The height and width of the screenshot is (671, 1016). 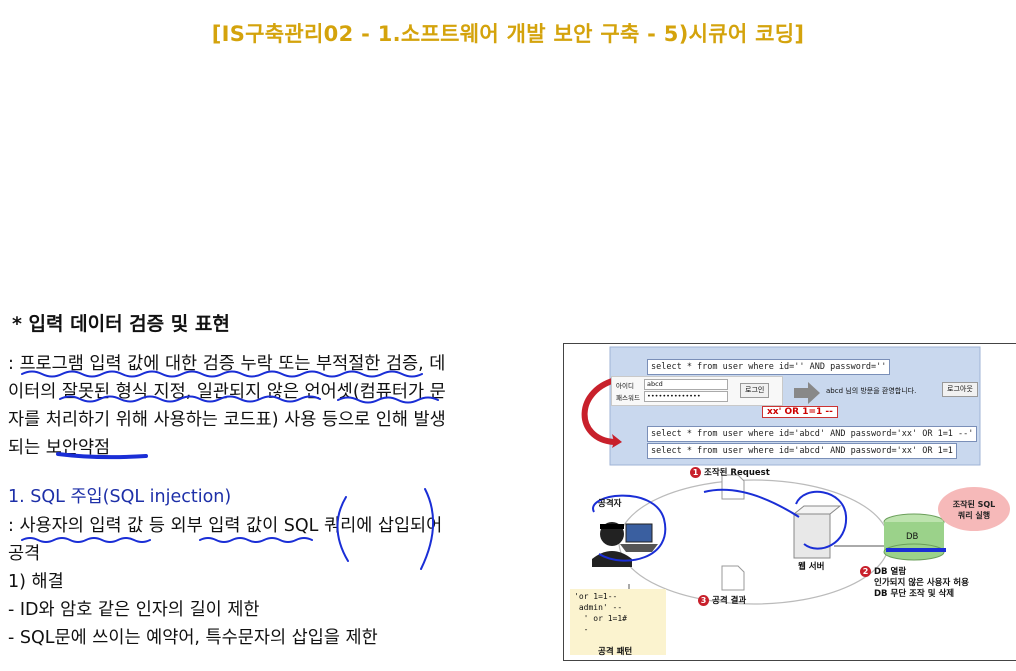 I want to click on step1-label: 1 조작된 Request, so click(x=730, y=472).